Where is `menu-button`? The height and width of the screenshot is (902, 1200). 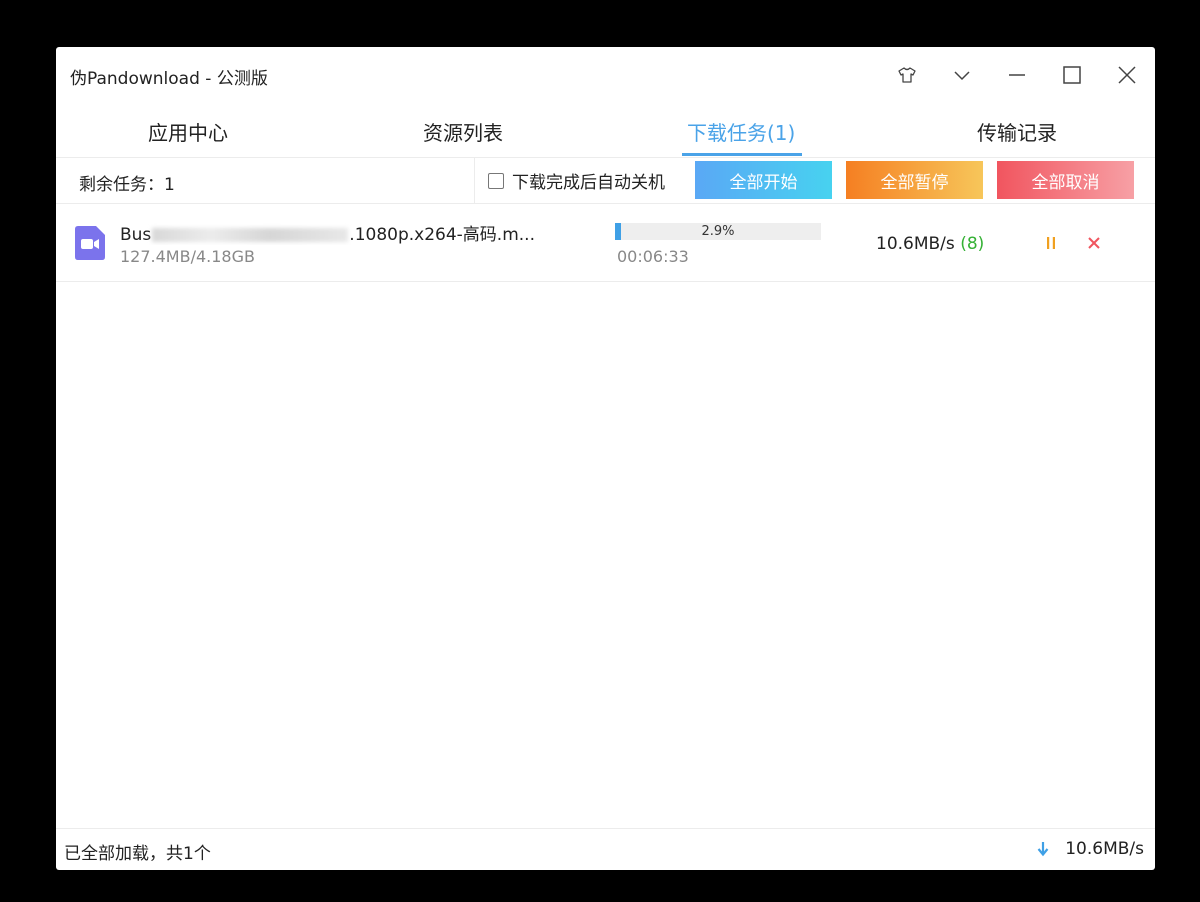
menu-button is located at coordinates (962, 75).